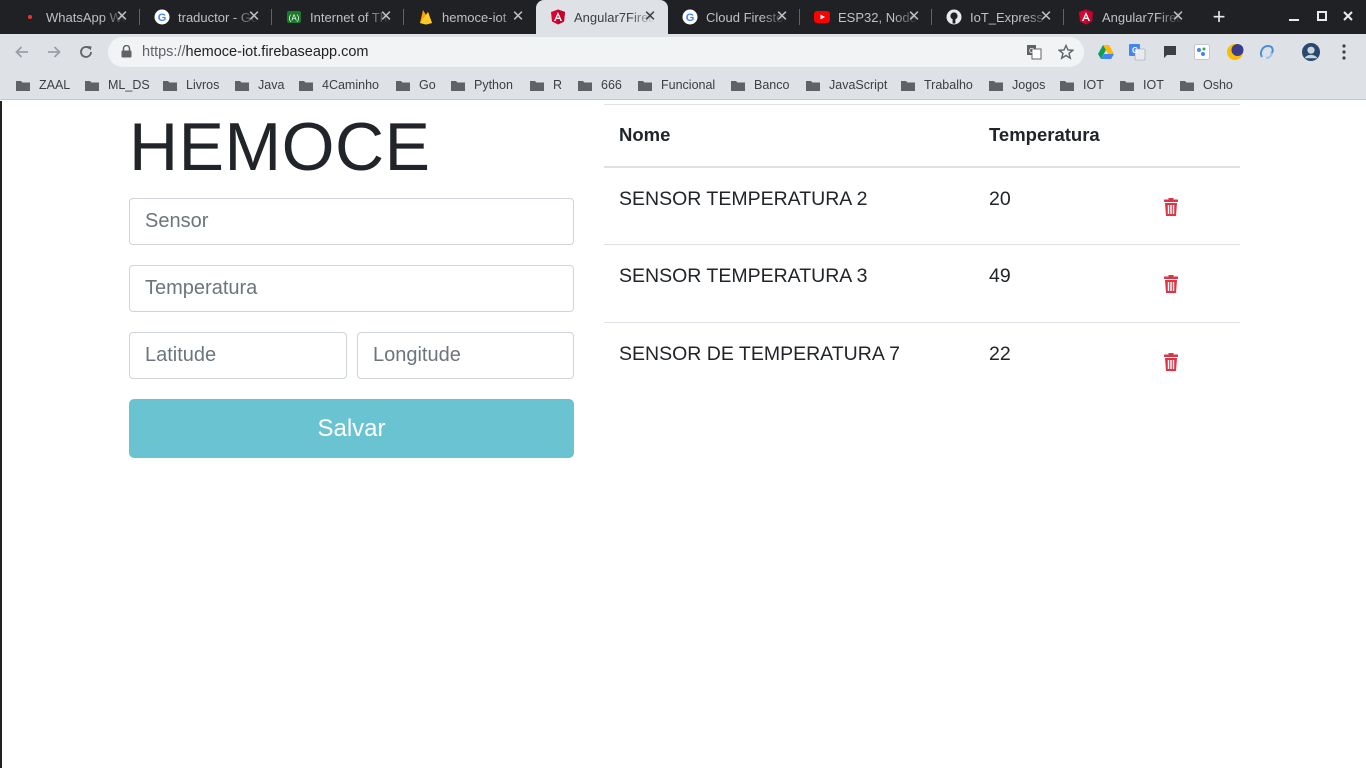  I want to click on youtube-icon, so click(822, 17).